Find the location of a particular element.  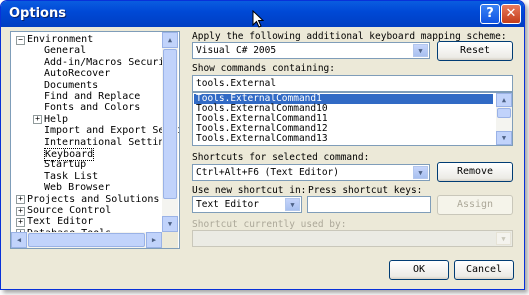

currently-used-dropdown: ▼ is located at coordinates (352, 238).